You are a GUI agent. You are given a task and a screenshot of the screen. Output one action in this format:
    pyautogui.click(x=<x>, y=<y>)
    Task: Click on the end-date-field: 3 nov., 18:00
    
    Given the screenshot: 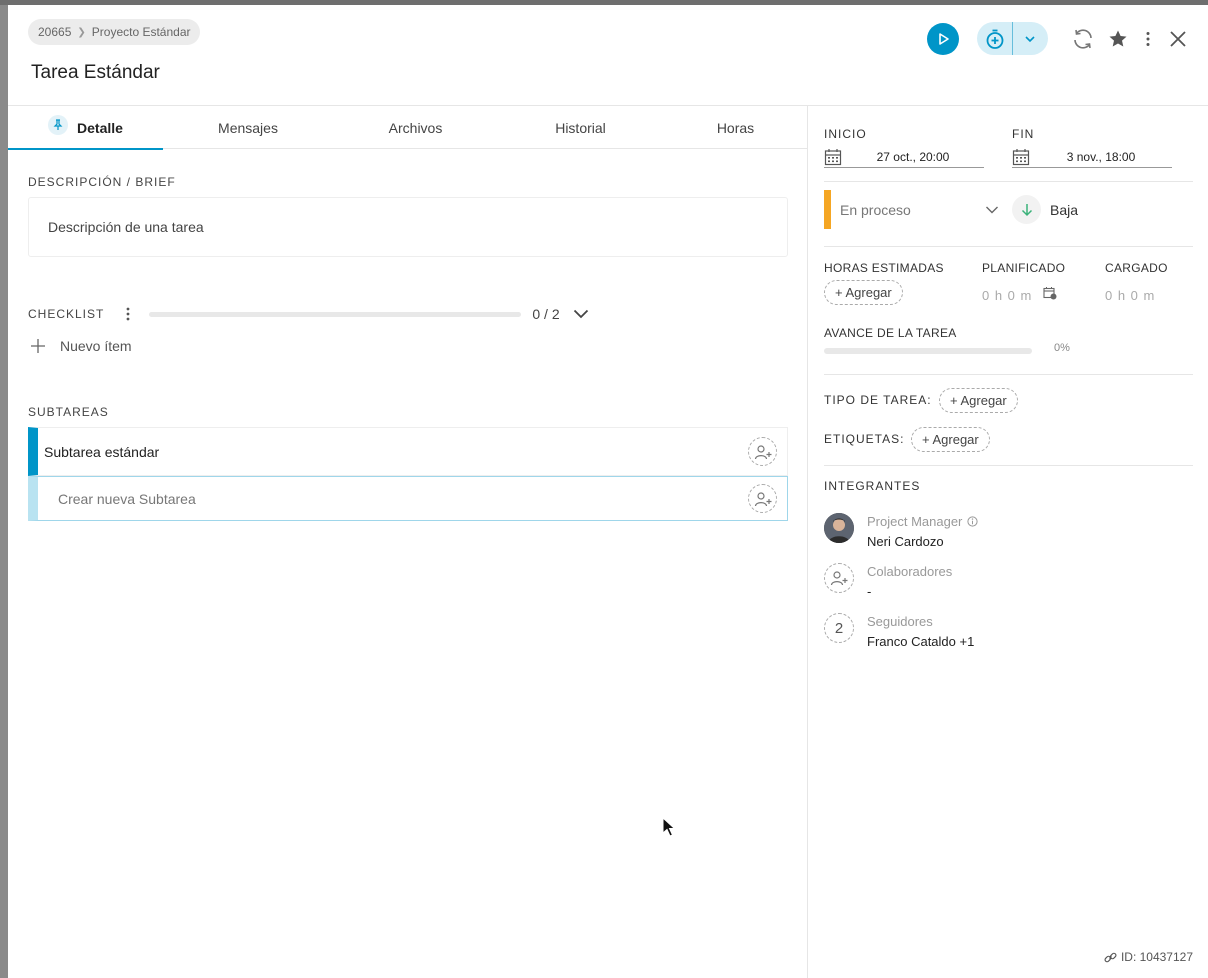 What is the action you would take?
    pyautogui.click(x=1092, y=157)
    